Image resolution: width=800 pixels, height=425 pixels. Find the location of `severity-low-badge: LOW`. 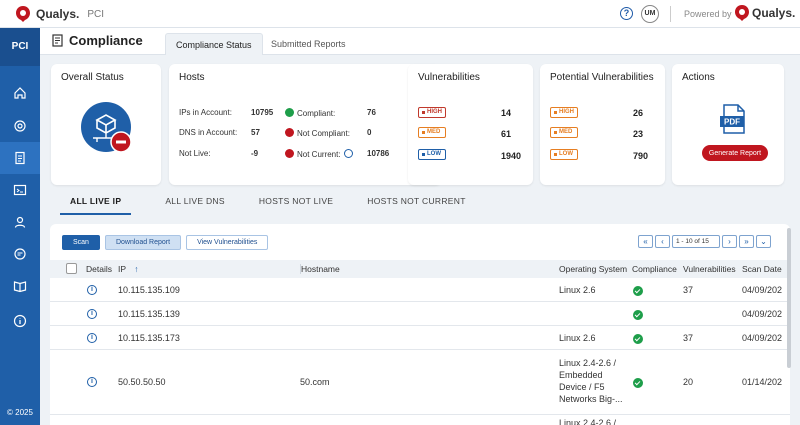

severity-low-badge: LOW is located at coordinates (564, 154).